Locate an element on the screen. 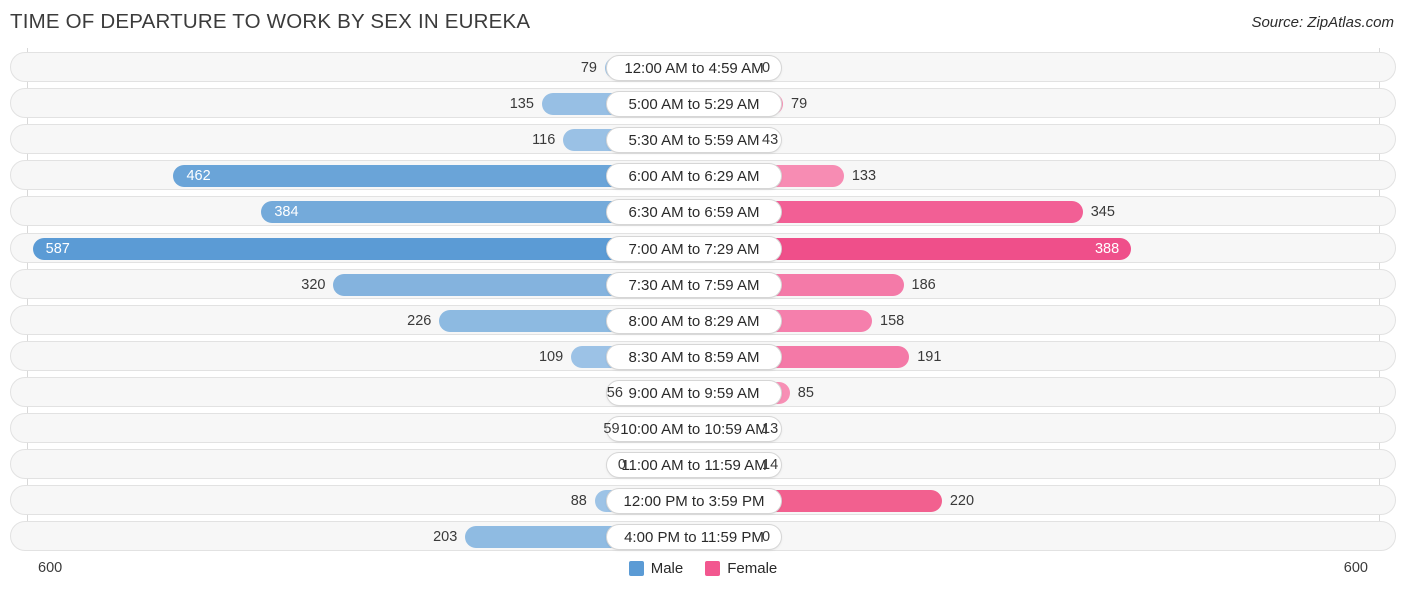  table-row: 7:30 AM to 7:59 AM 320 186 is located at coordinates (703, 283).